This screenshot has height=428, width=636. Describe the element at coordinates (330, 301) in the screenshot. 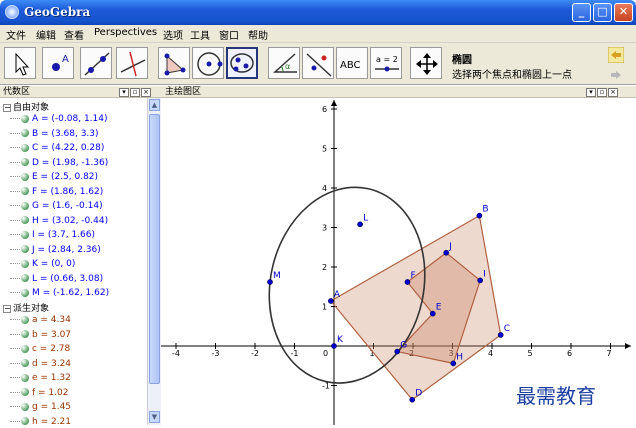

I see `point-A` at that location.